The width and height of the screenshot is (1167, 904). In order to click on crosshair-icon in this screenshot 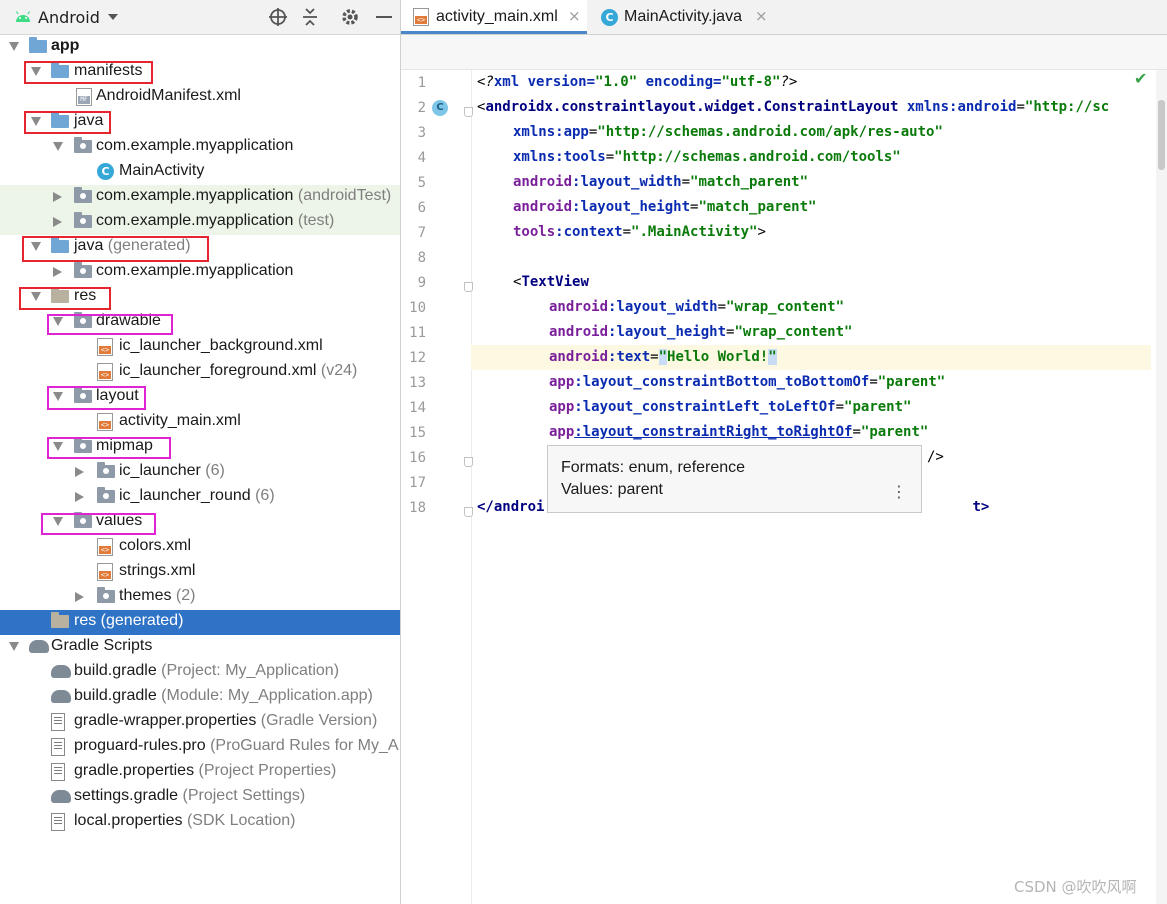, I will do `click(278, 17)`.